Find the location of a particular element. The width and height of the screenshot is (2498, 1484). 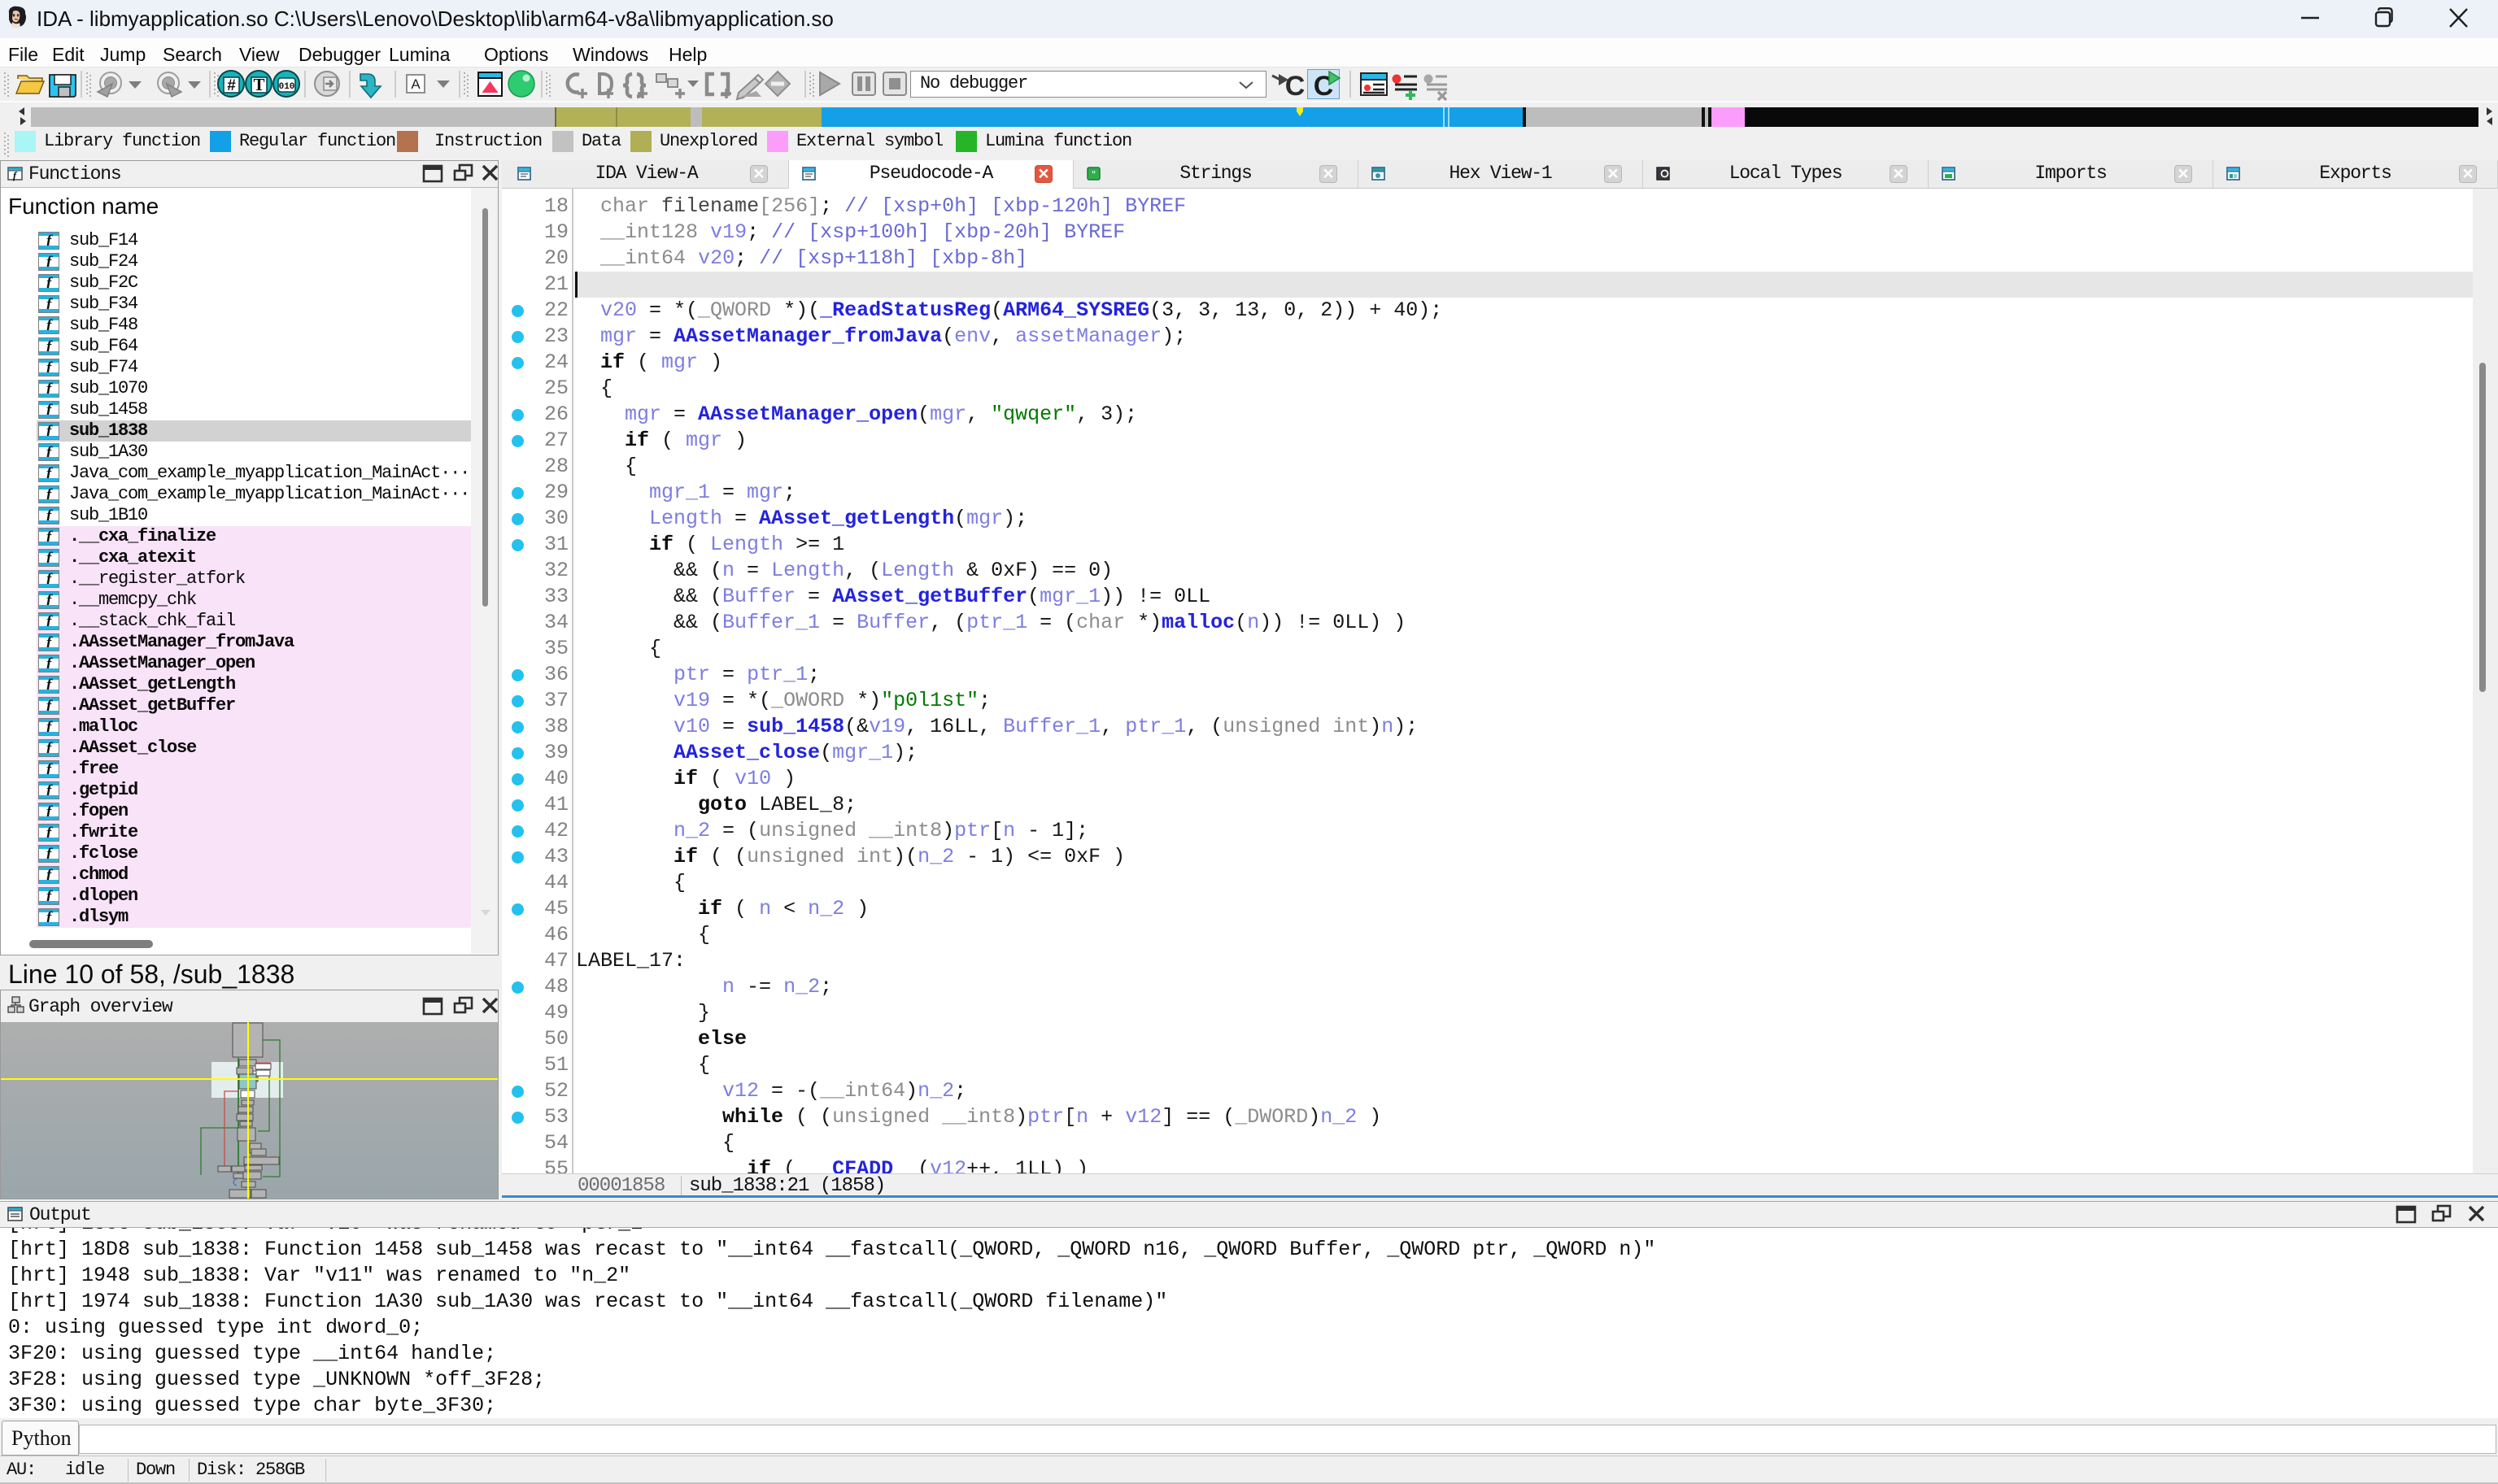

svg-text: C is located at coordinates (1295, 86).